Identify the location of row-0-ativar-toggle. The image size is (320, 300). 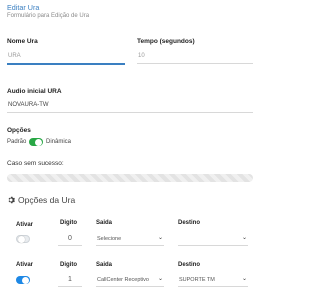
(23, 239).